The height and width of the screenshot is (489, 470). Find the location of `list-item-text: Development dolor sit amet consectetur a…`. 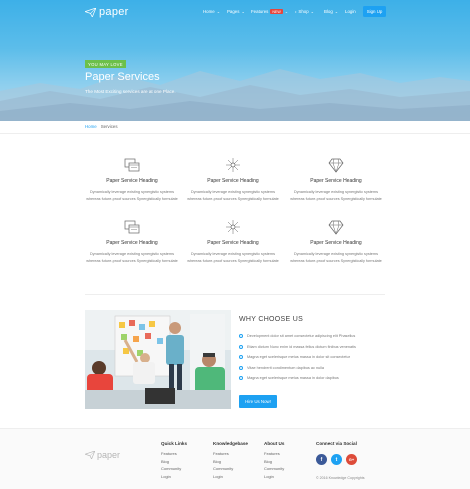

list-item-text: Development dolor sit amet consectetur a… is located at coordinates (301, 336).